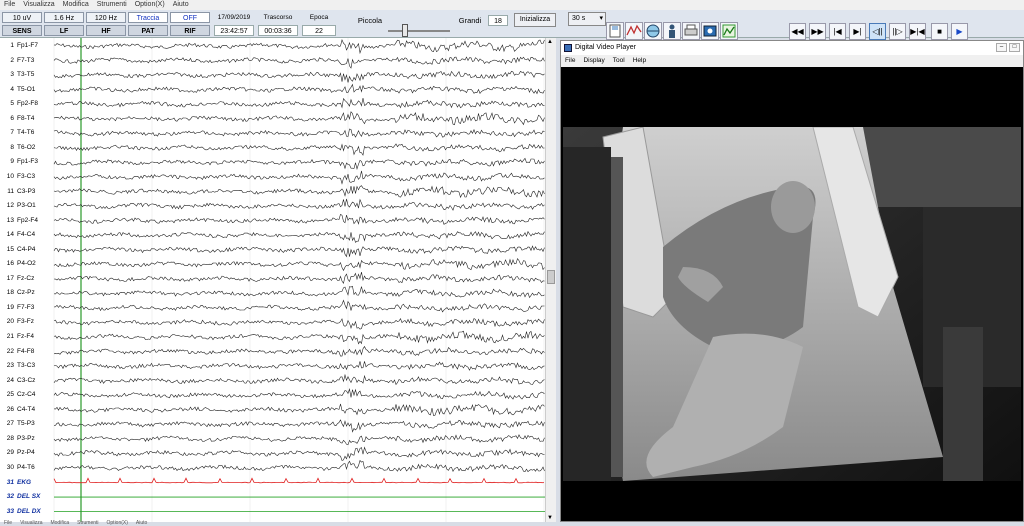 This screenshot has width=1024, height=526. I want to click on menu-tools: Strumenti, so click(112, 5).